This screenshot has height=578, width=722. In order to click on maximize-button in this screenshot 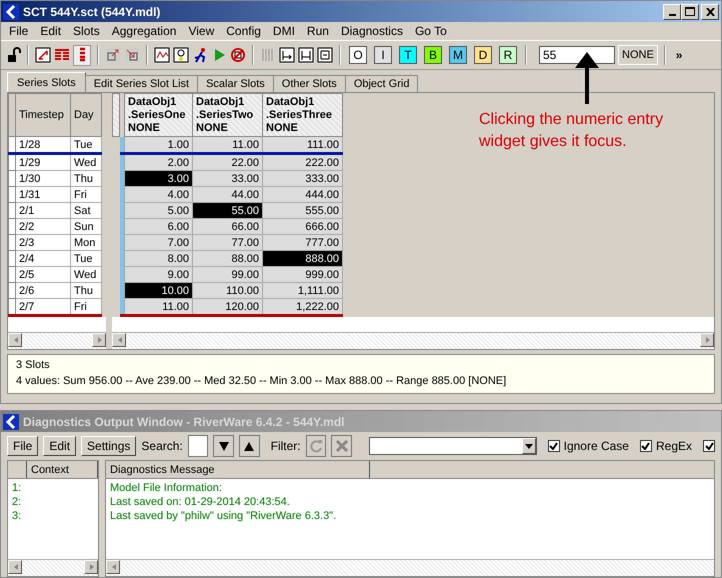, I will do `click(690, 12)`.